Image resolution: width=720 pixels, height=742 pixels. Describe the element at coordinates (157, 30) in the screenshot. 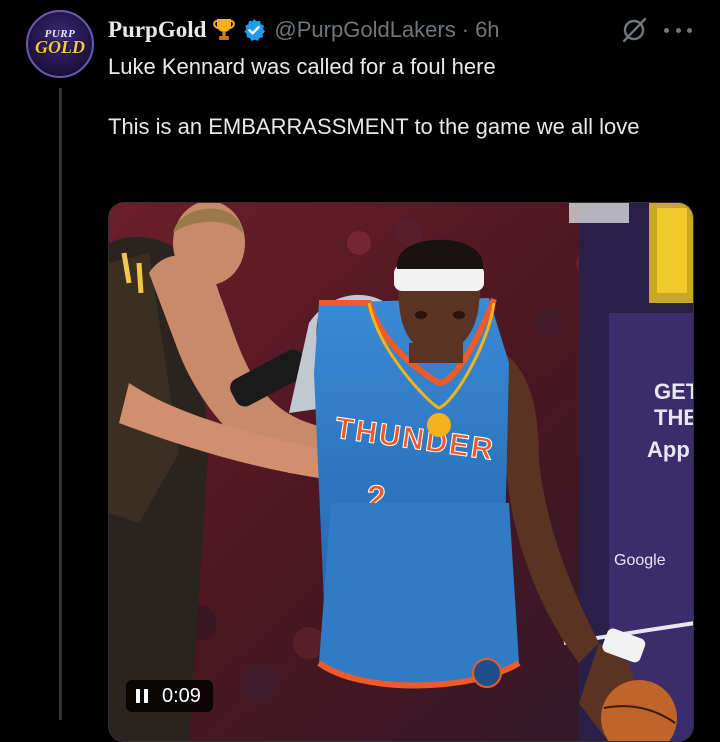

I see `display-name: PurpGold` at that location.